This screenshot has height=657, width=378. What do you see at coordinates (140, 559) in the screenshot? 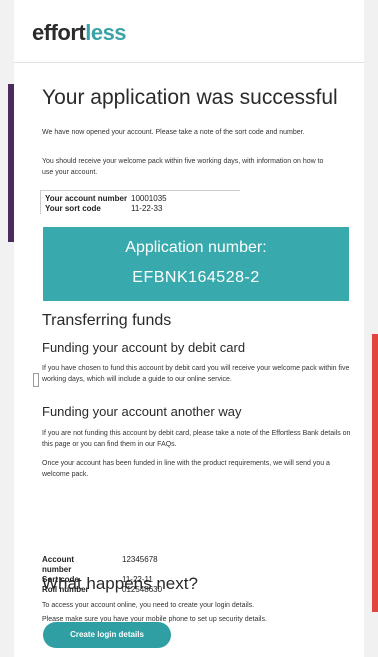
I see `bank-account-value: 12345678` at bounding box center [140, 559].